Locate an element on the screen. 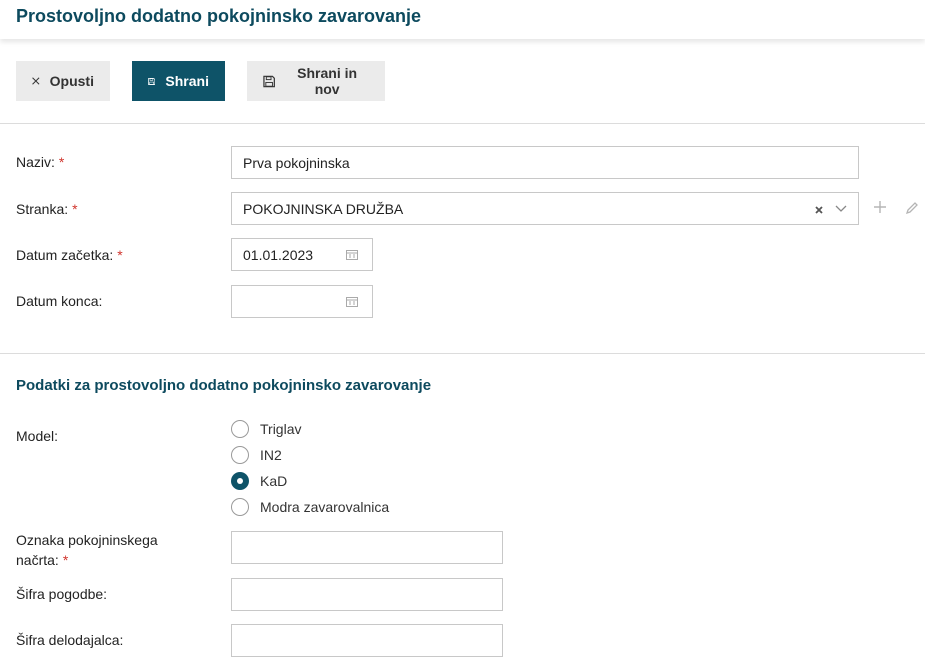 The height and width of the screenshot is (664, 925). close-icon is located at coordinates (36, 81).